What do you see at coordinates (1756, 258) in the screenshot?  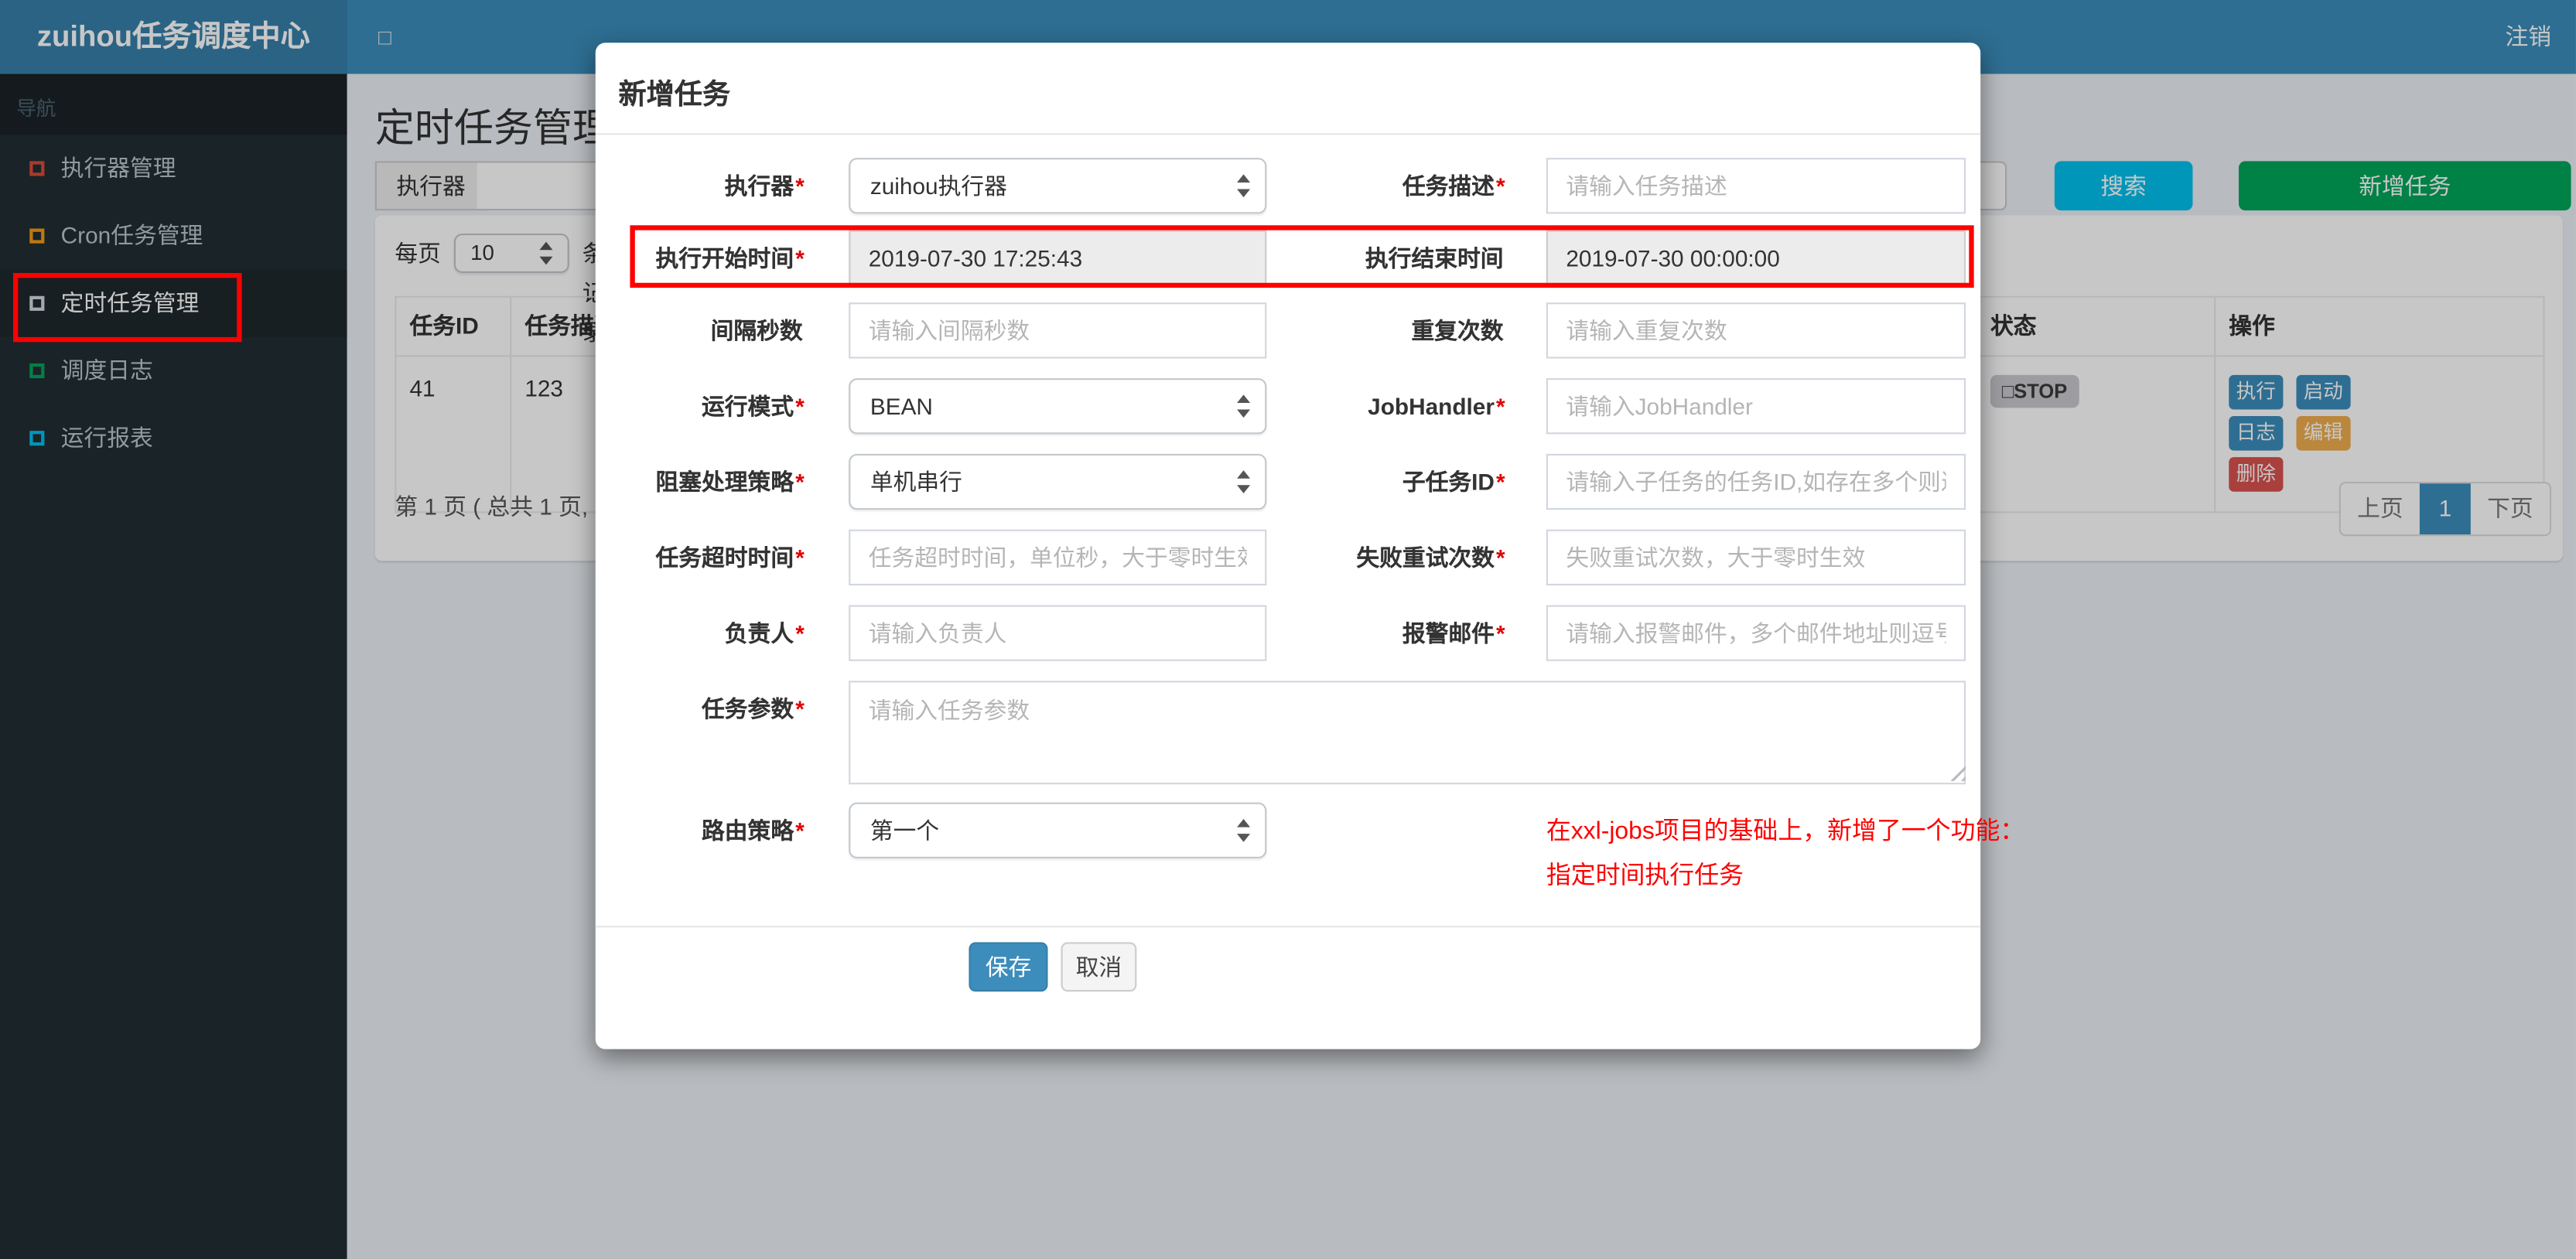 I see `end-time-field: 2019-07-30 00:00:00` at bounding box center [1756, 258].